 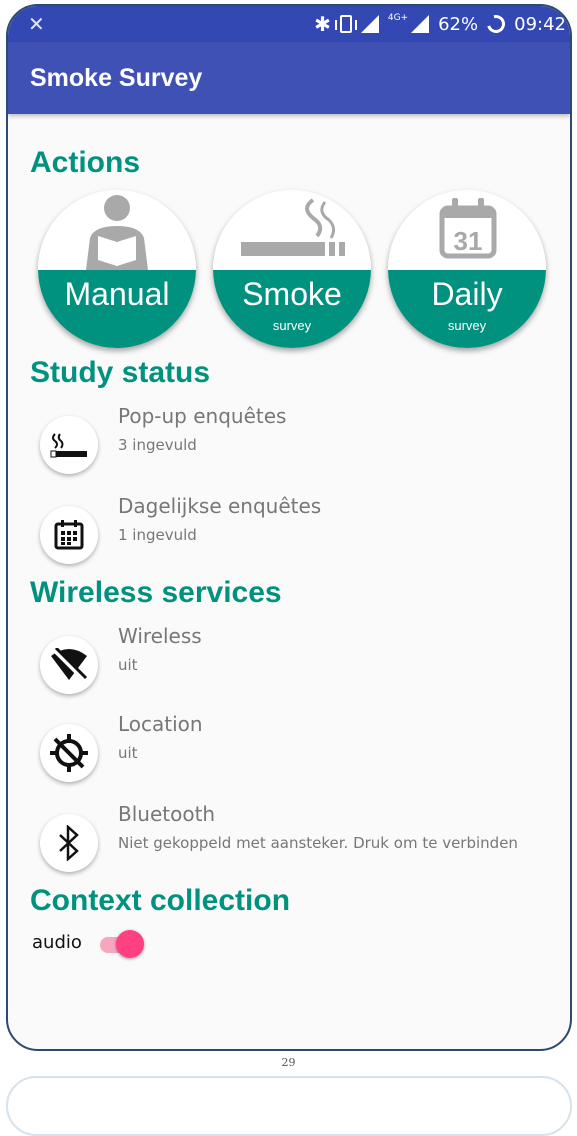 What do you see at coordinates (69, 535) in the screenshot?
I see `calendar-icon` at bounding box center [69, 535].